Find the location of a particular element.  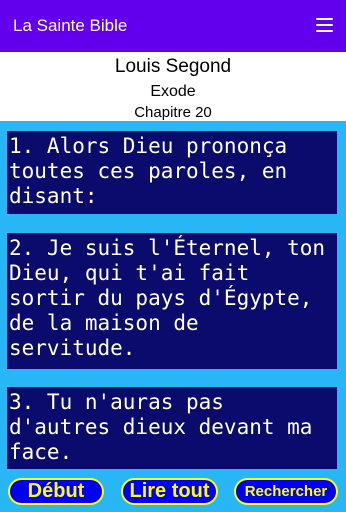

start-button: Début is located at coordinates (56, 491).